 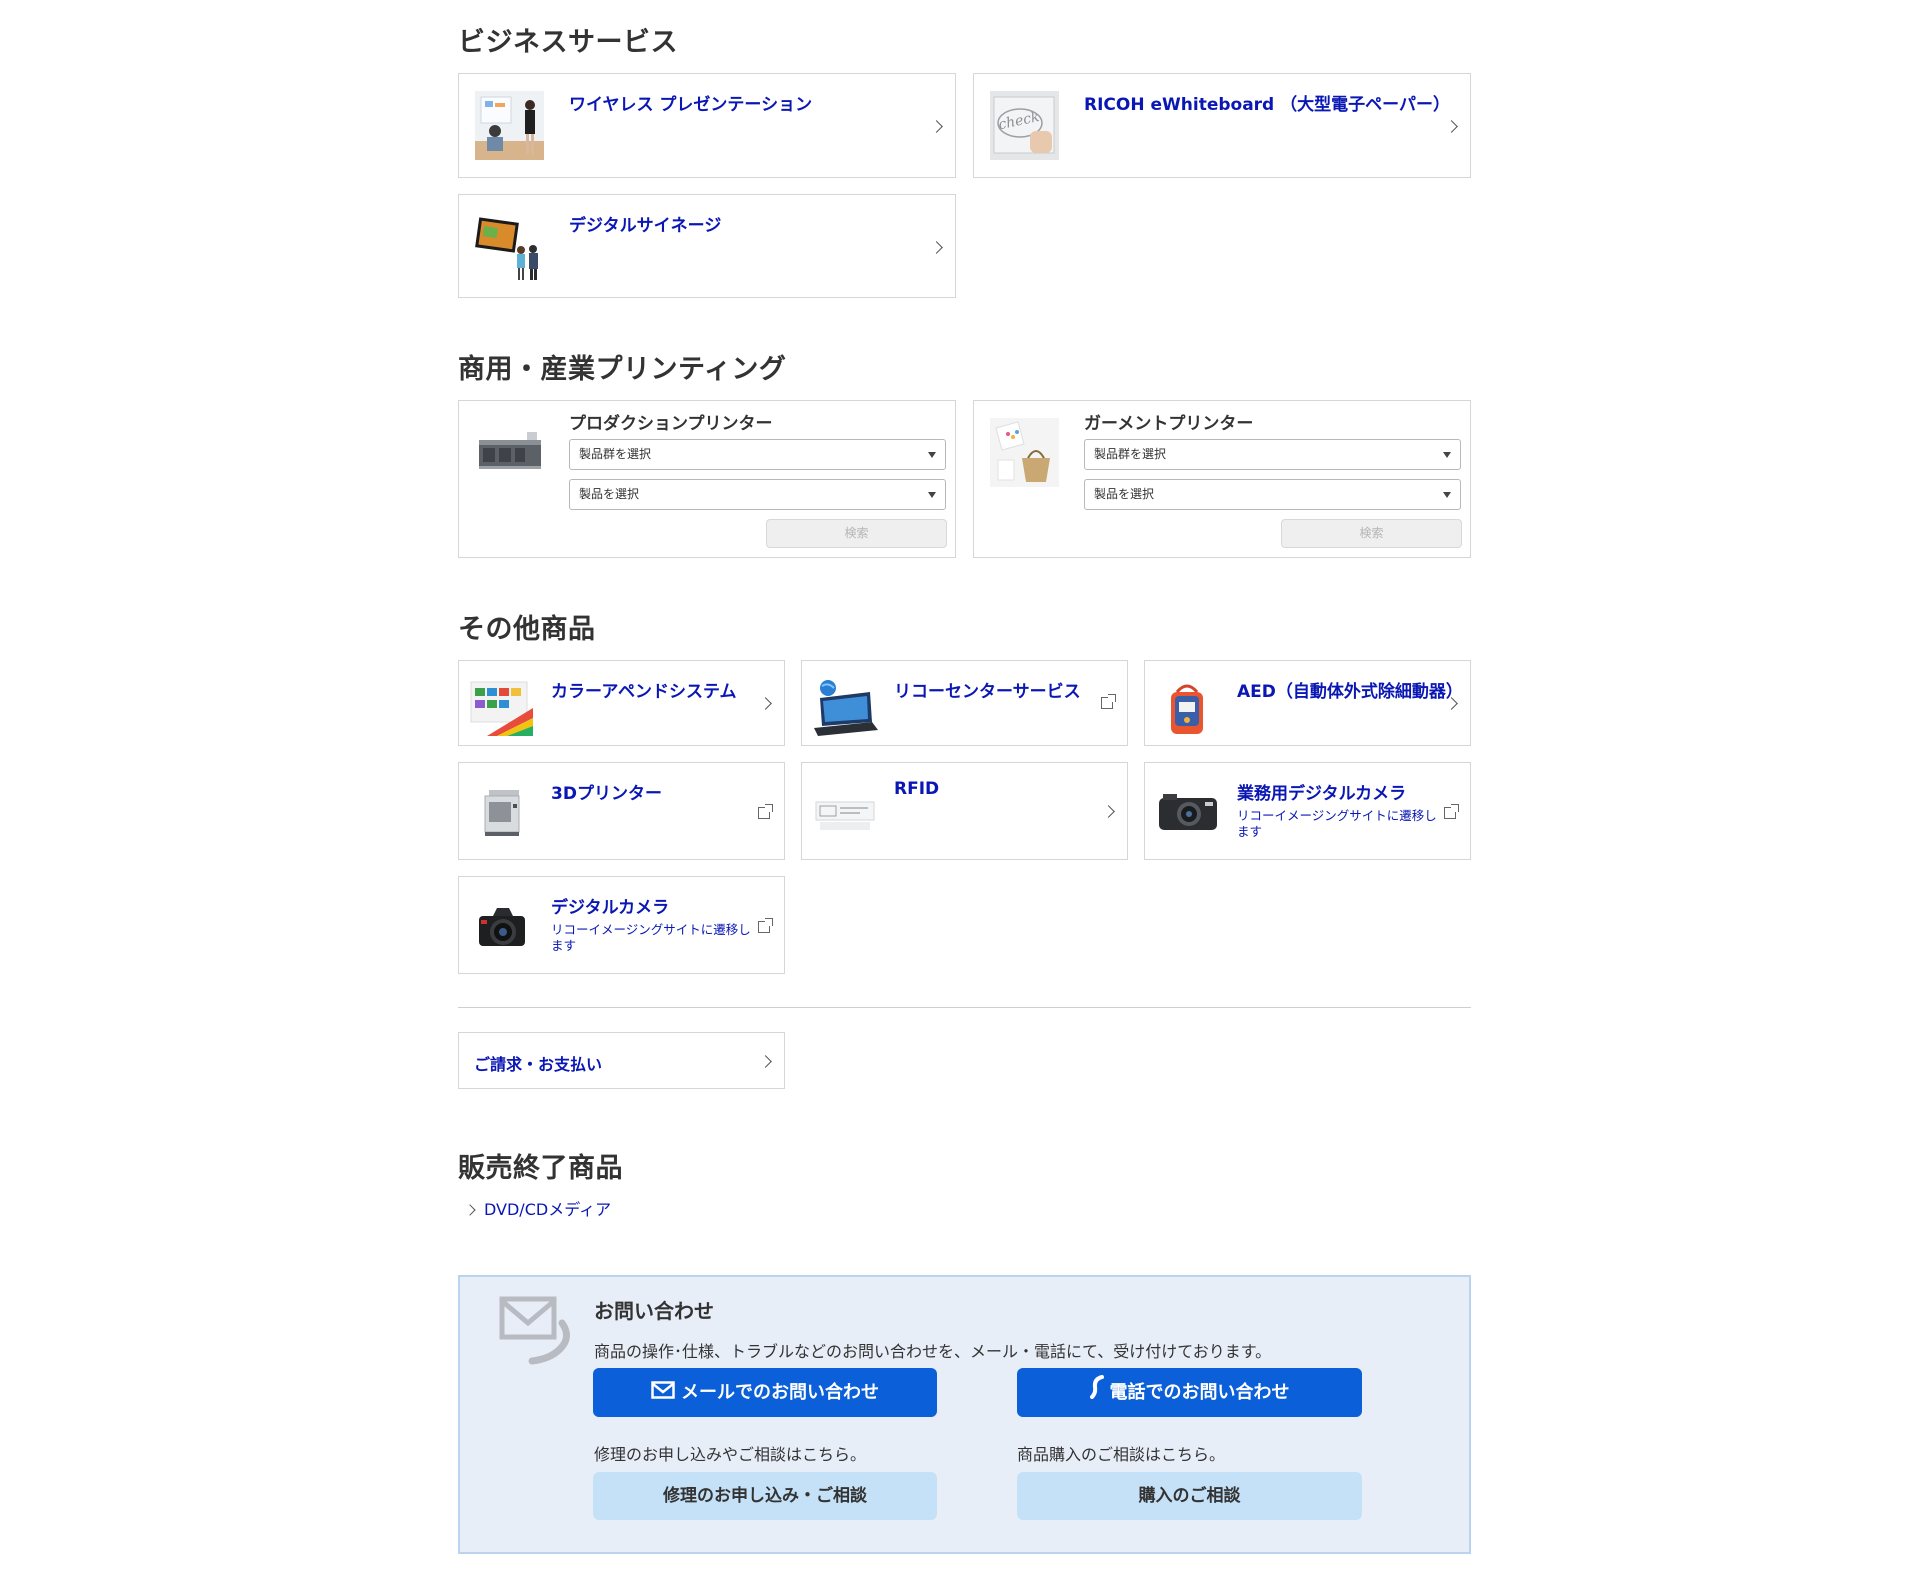 What do you see at coordinates (606, 794) in the screenshot?
I see `card-title: 3Dプリンター` at bounding box center [606, 794].